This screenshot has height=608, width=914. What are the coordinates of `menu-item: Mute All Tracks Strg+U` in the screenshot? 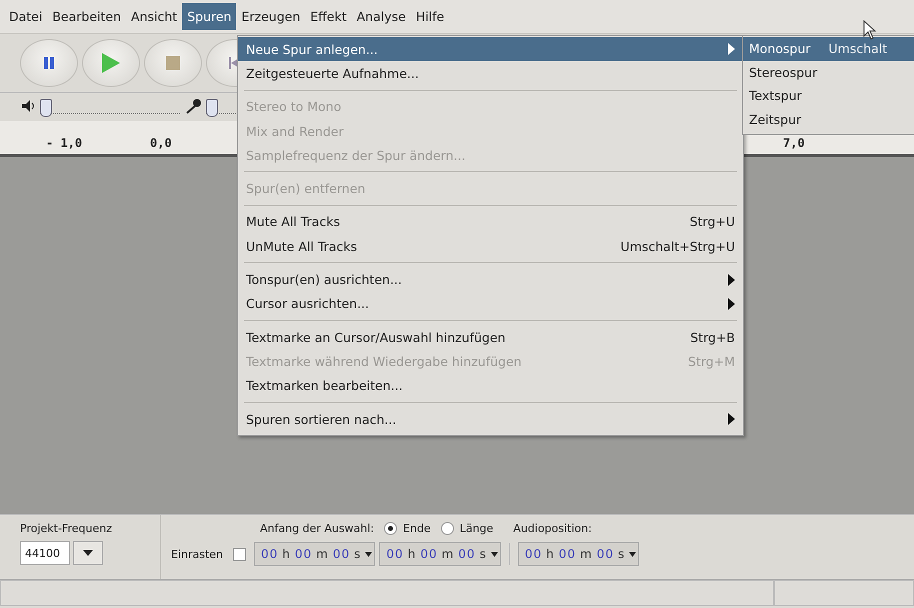 It's located at (490, 222).